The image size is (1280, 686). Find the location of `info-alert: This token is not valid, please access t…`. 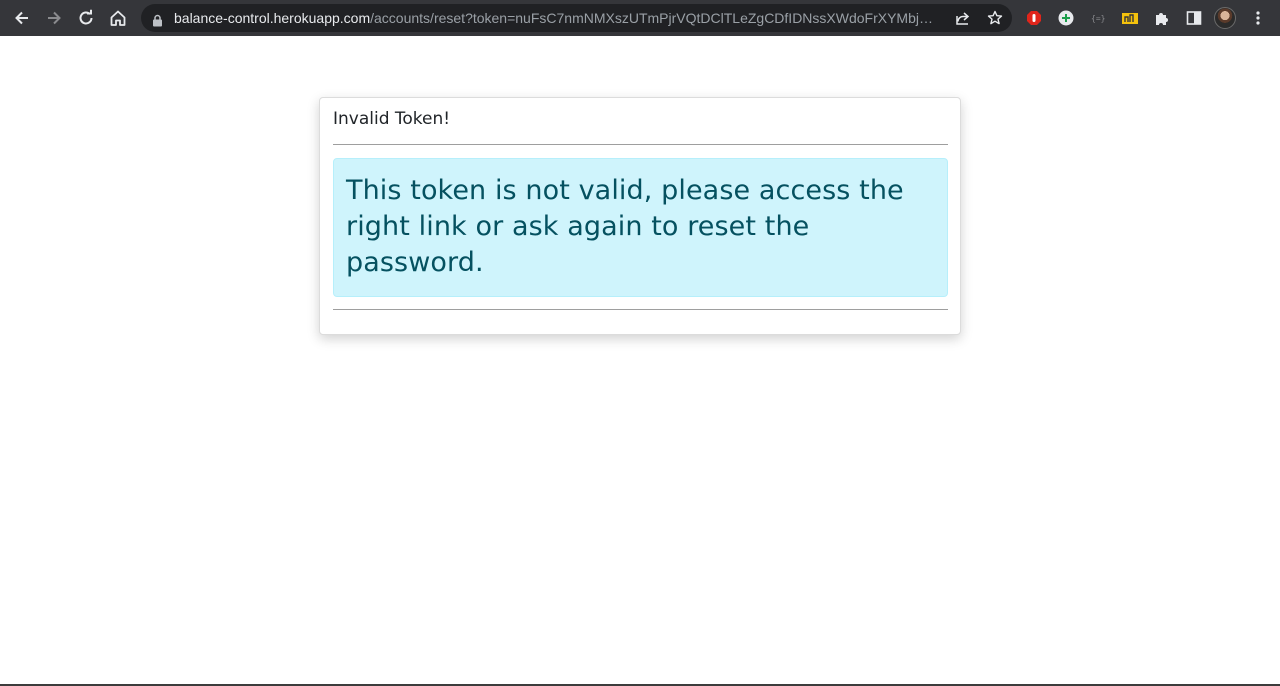

info-alert: This token is not valid, please access t… is located at coordinates (640, 227).